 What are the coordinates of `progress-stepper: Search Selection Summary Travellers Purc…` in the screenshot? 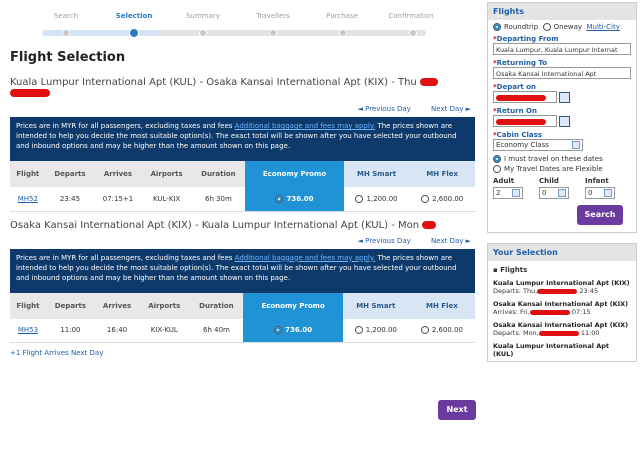 It's located at (234, 23).